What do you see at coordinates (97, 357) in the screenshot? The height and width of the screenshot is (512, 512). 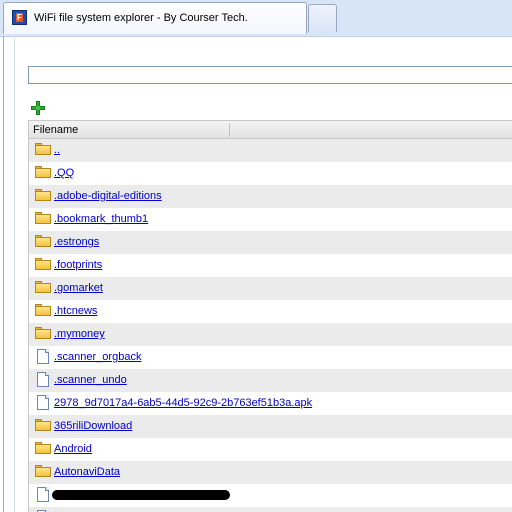 I see `filename-link: .scanner_orgback` at bounding box center [97, 357].